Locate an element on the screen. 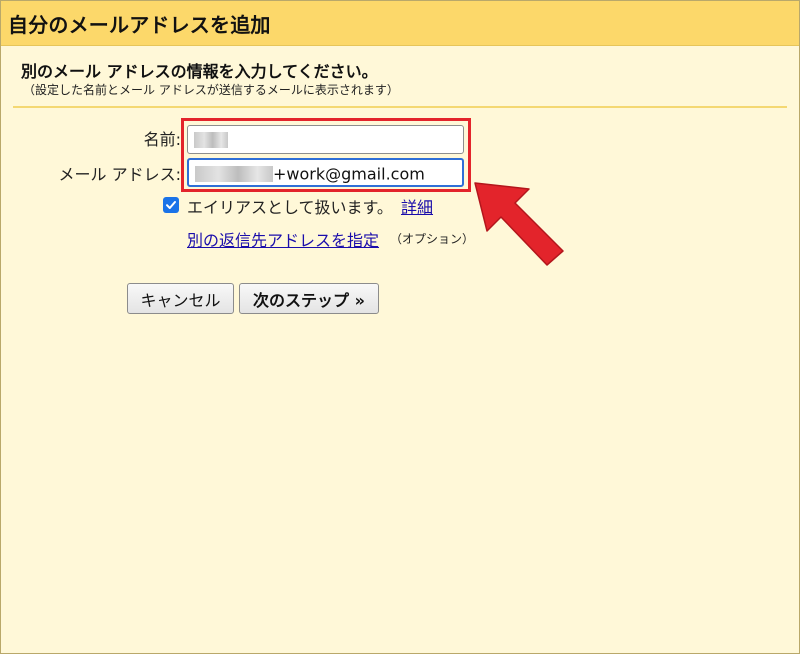  red-arrow-icon is located at coordinates (519, 224).